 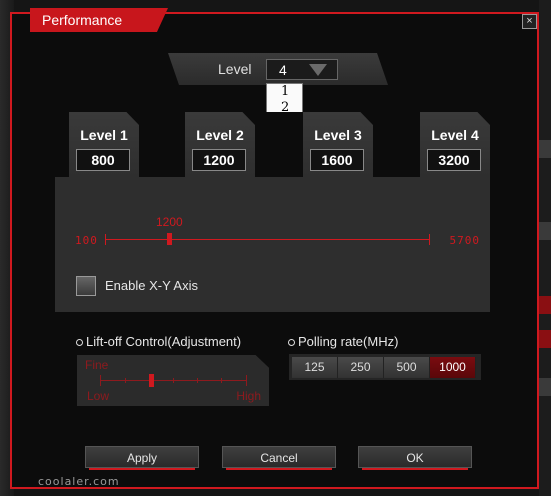 What do you see at coordinates (529, 21) in the screenshot?
I see `close-button: ×` at bounding box center [529, 21].